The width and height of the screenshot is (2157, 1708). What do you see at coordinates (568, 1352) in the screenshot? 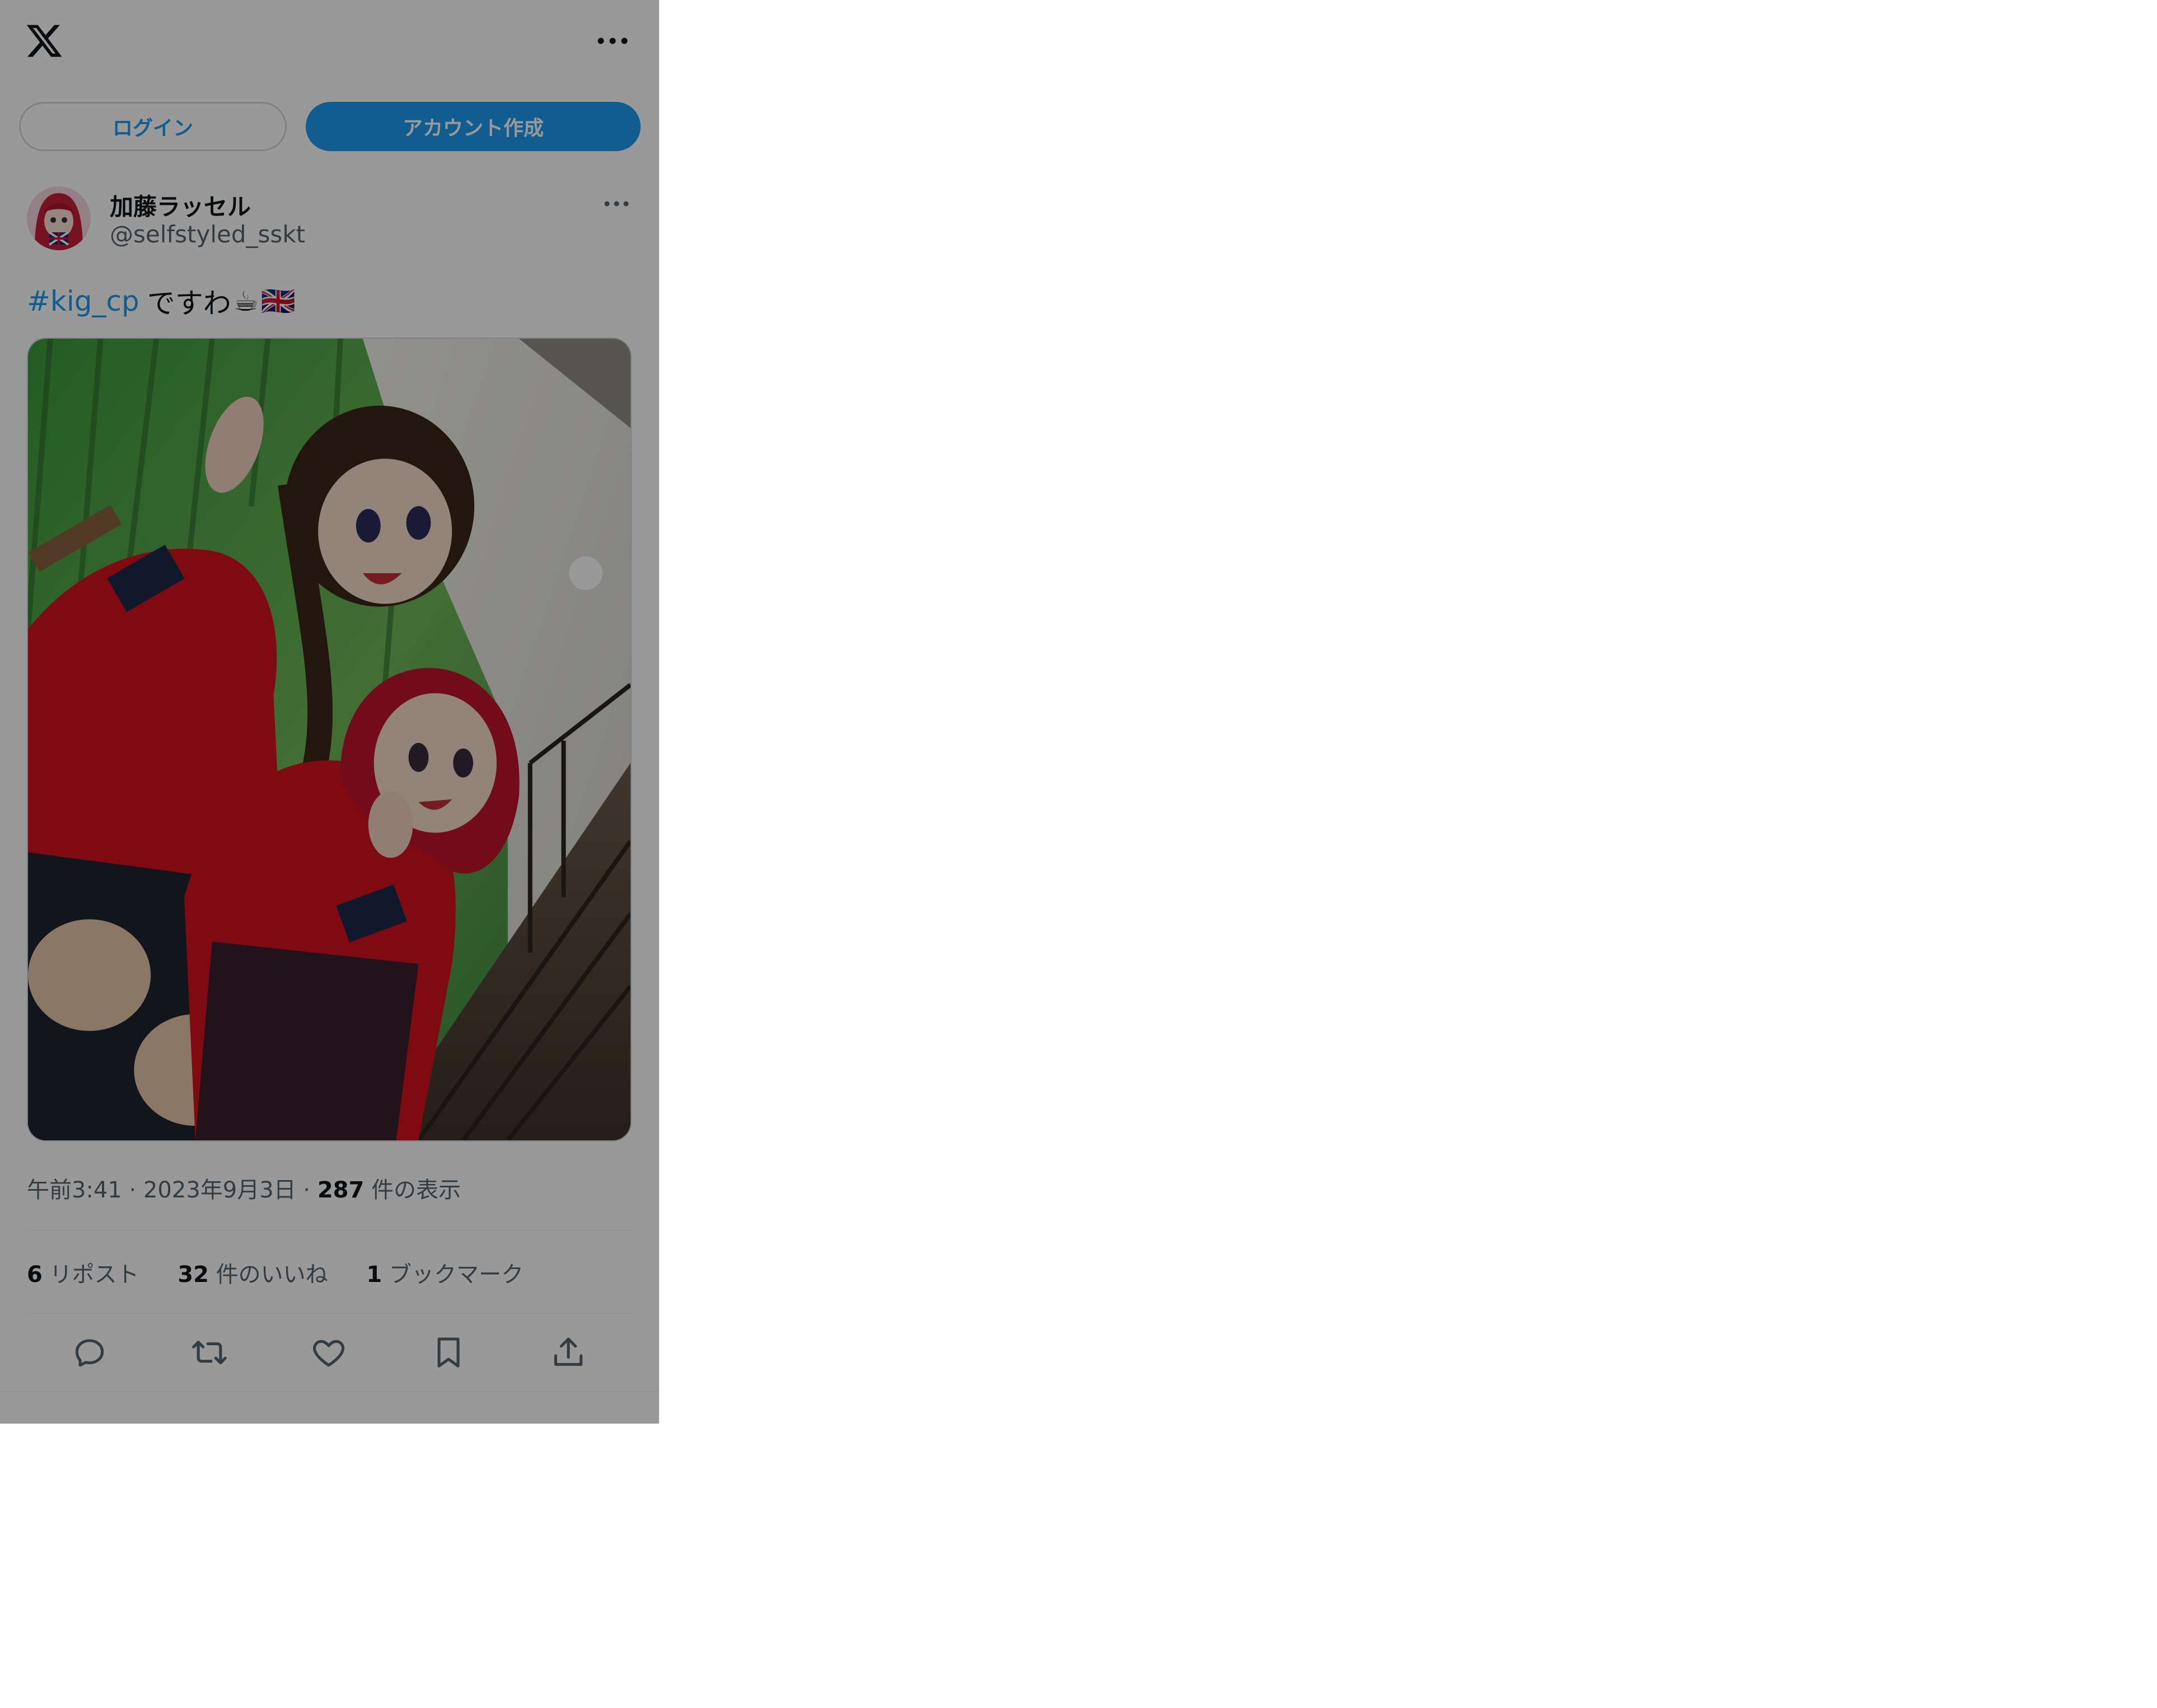
I see `share-icon` at bounding box center [568, 1352].